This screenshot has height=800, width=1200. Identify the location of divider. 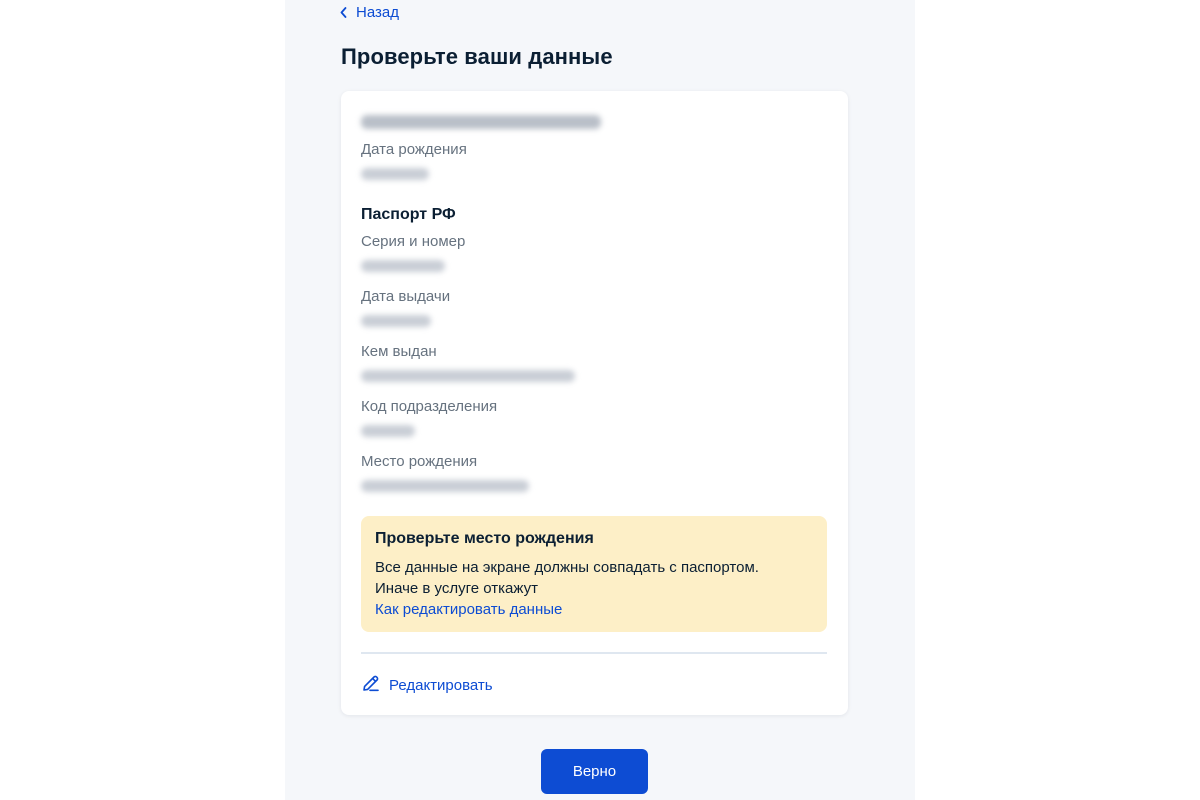
(594, 653).